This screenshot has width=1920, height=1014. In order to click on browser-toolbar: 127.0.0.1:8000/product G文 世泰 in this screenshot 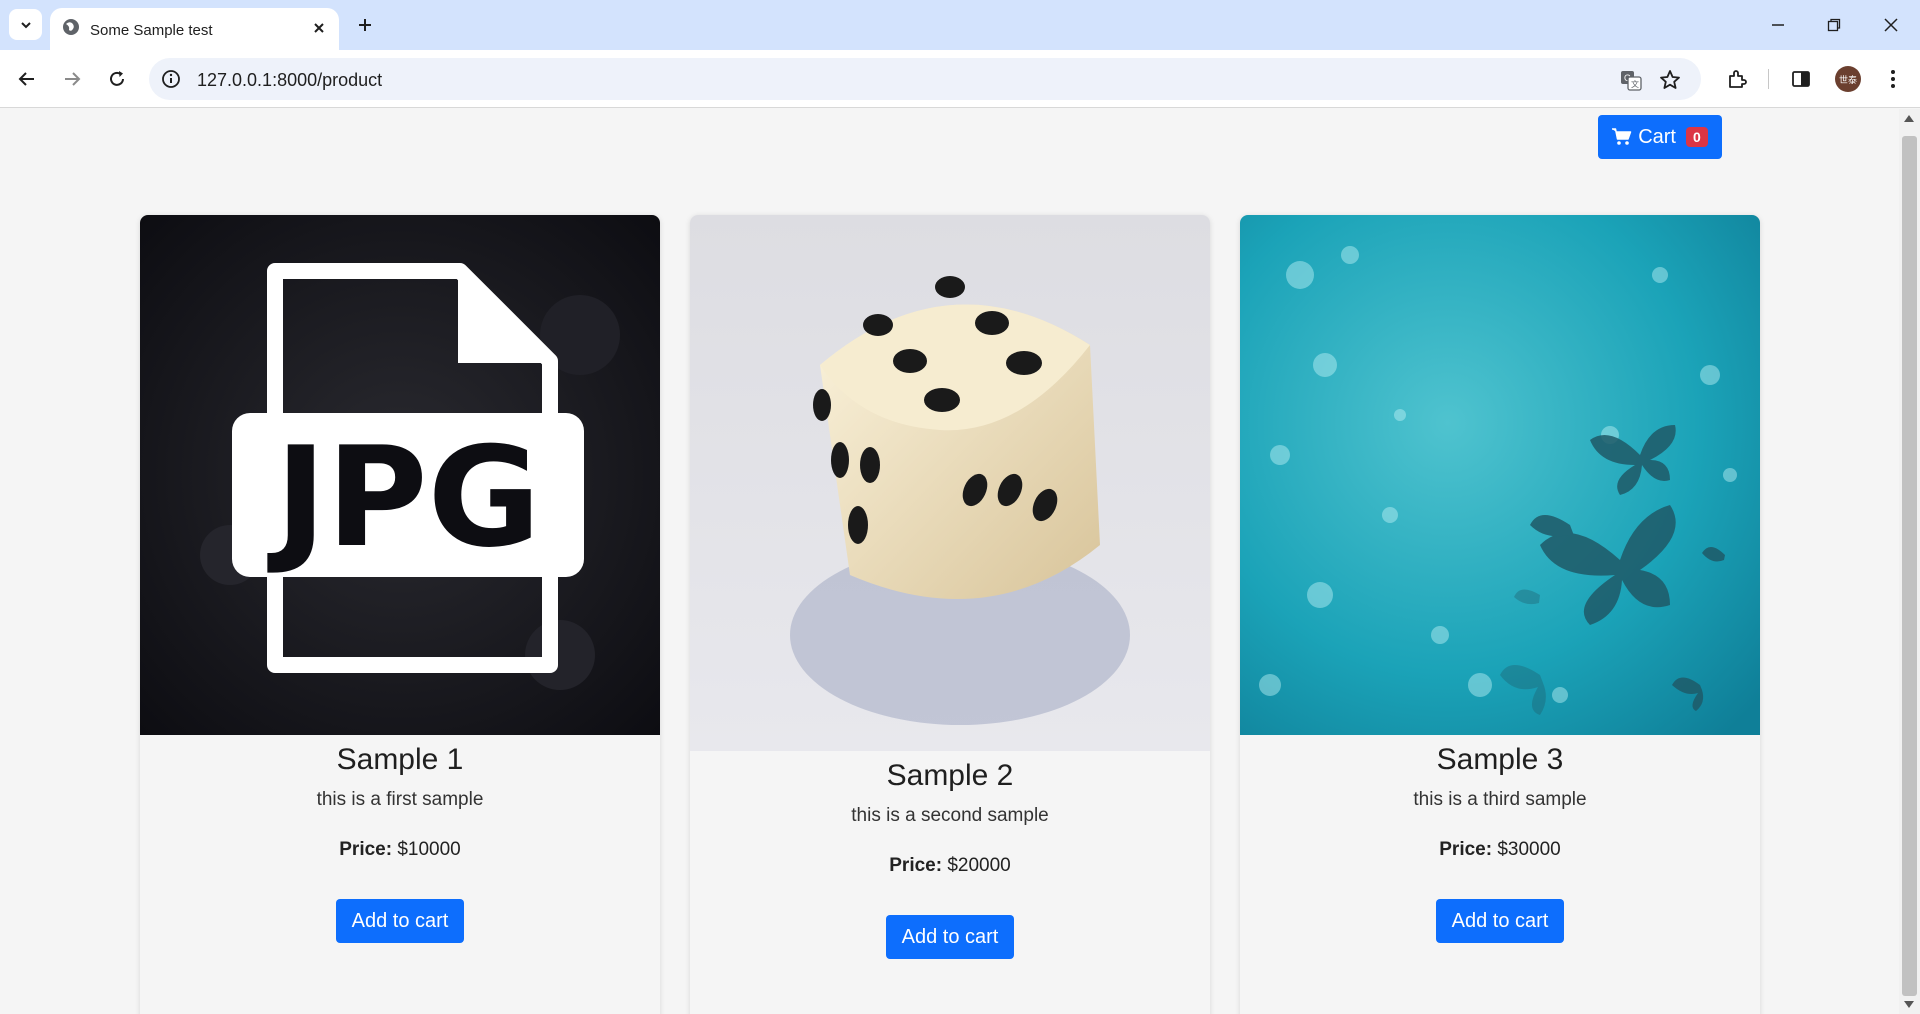, I will do `click(960, 79)`.